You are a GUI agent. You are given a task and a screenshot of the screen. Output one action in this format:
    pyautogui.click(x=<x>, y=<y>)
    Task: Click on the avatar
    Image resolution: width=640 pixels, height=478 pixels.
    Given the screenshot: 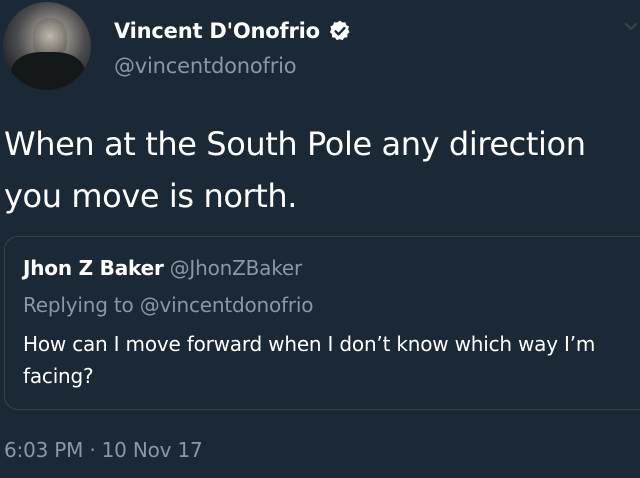 What is the action you would take?
    pyautogui.click(x=47, y=46)
    